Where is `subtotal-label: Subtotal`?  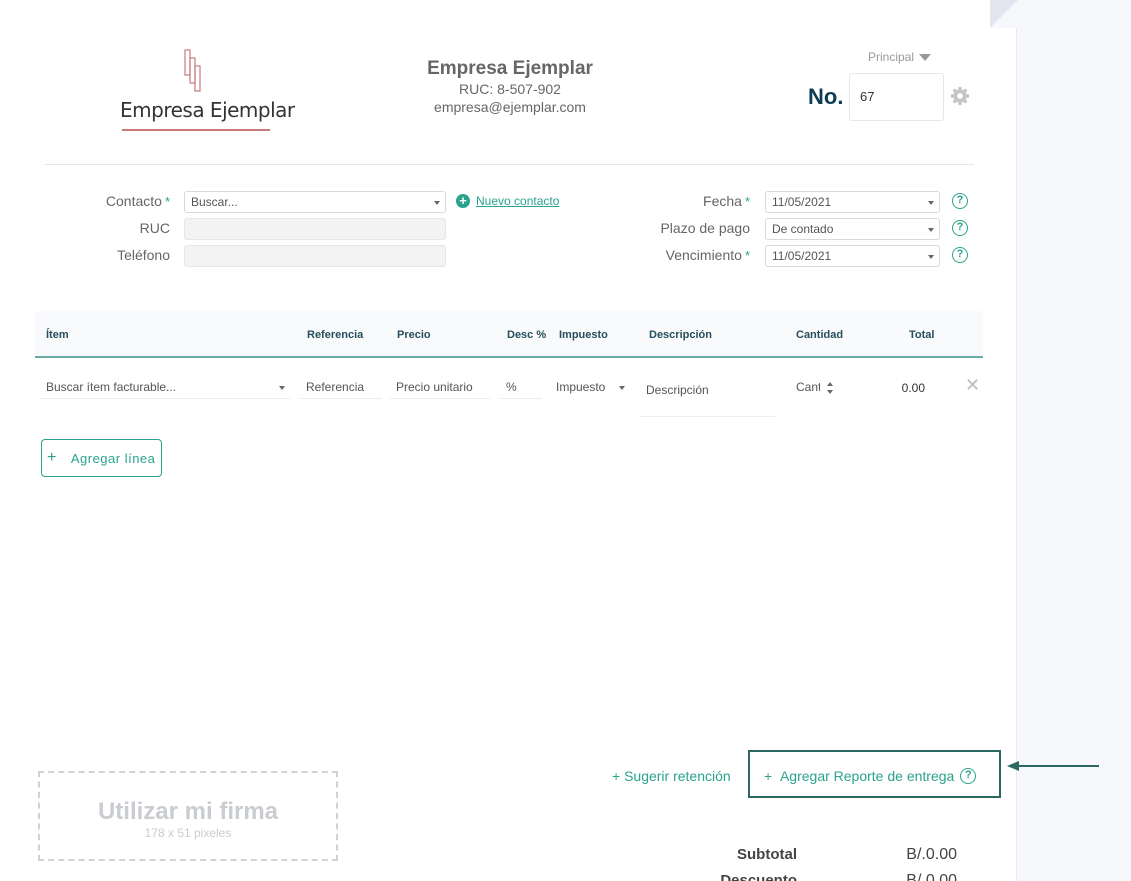
subtotal-label: Subtotal is located at coordinates (767, 854).